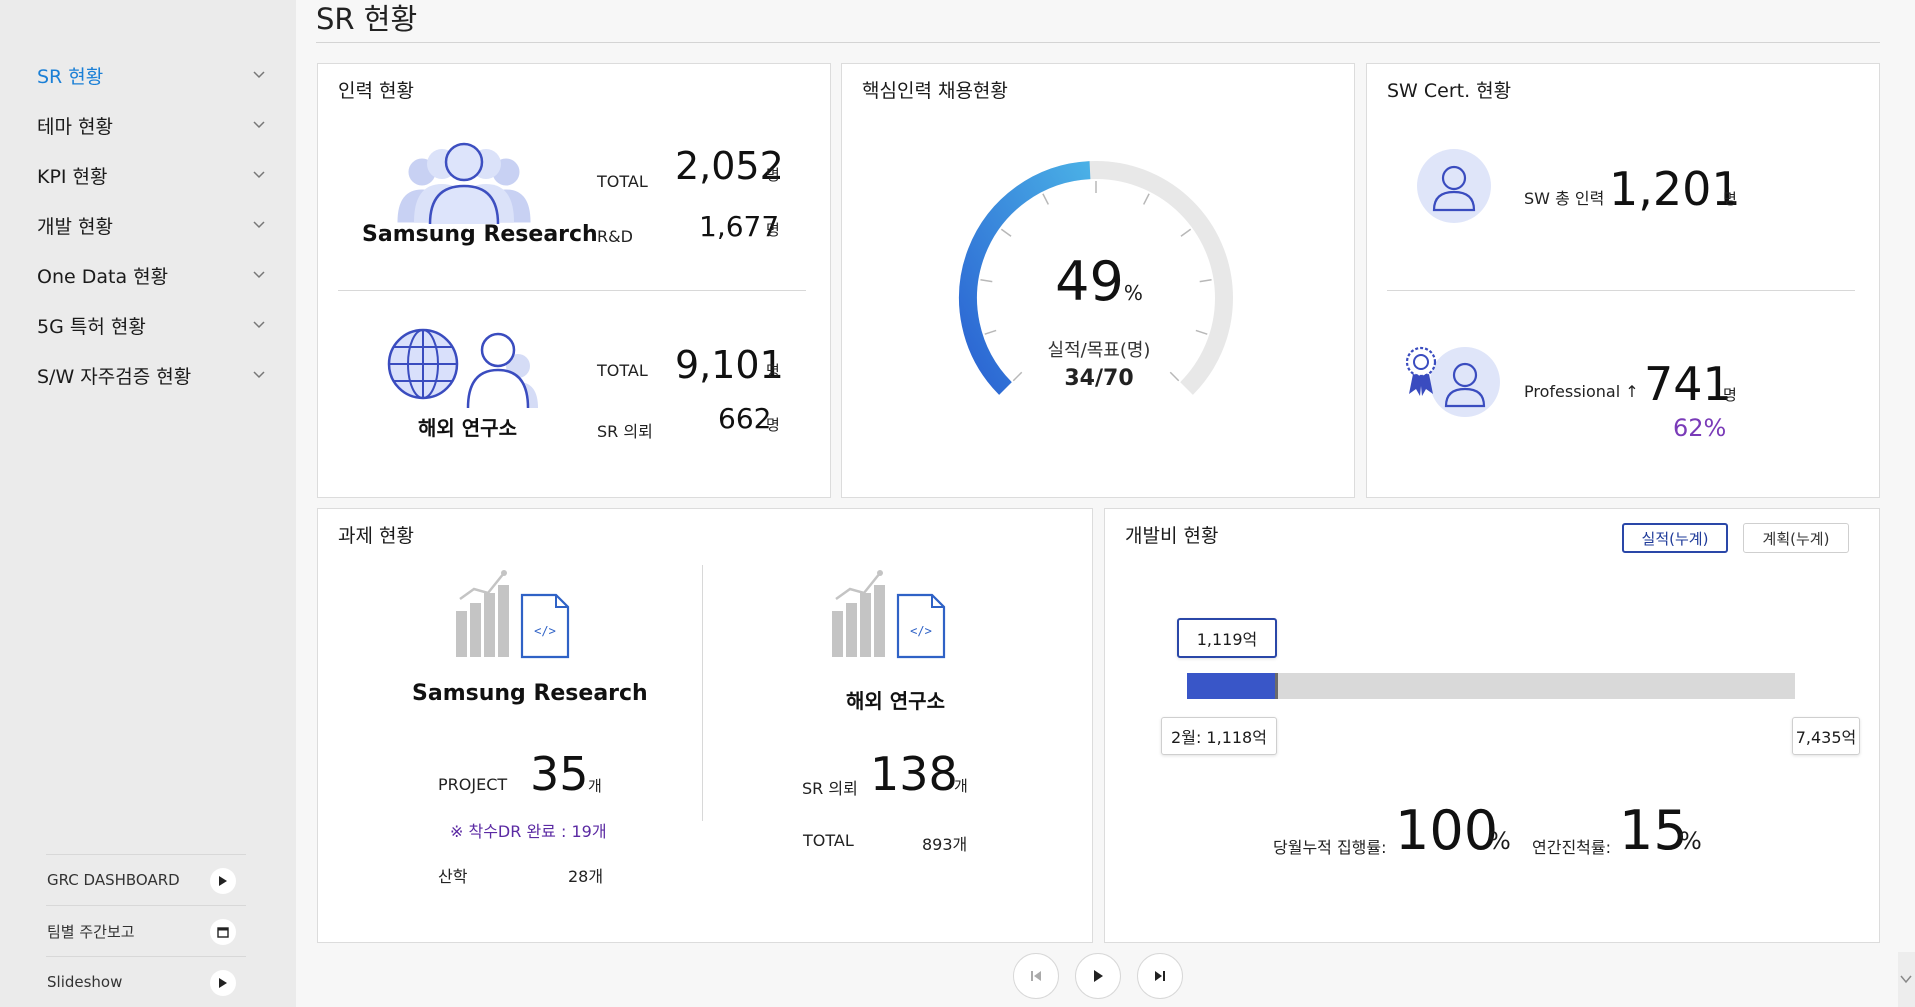 This screenshot has height=1007, width=1915. I want to click on skip-forward-icon, so click(1160, 976).